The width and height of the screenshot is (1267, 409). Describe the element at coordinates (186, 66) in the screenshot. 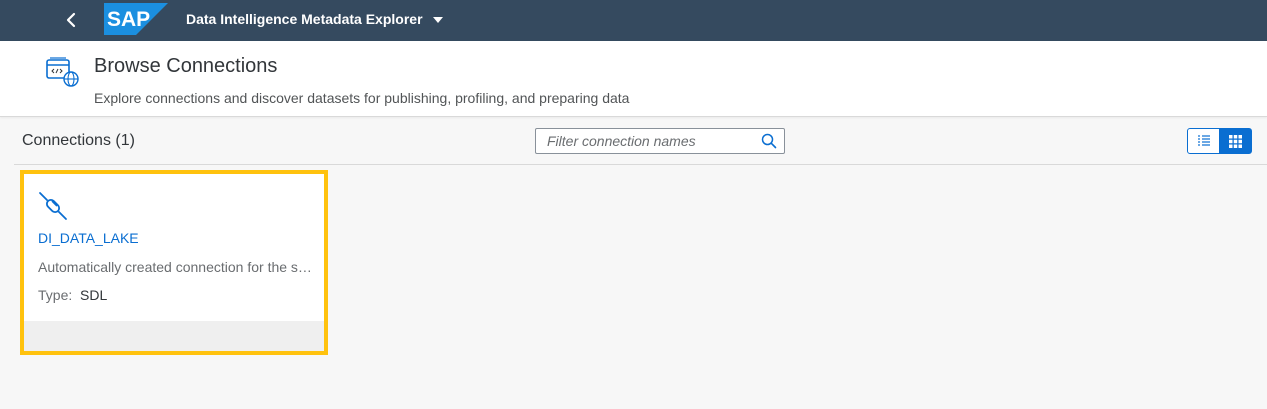

I see `page-title: Browse Connections` at that location.